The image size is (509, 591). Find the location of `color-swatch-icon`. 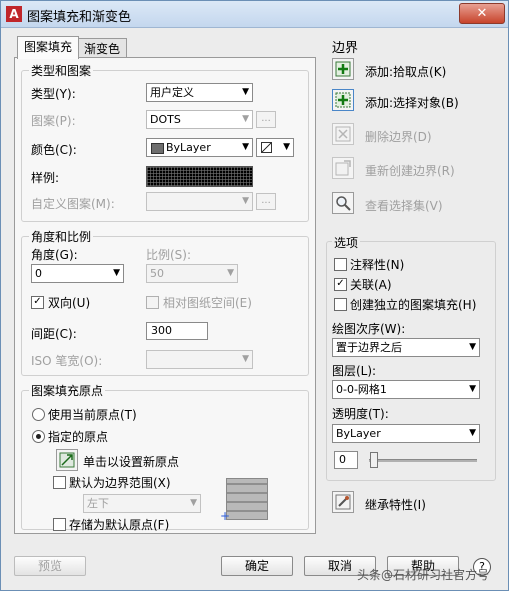

color-swatch-icon is located at coordinates (157, 148).